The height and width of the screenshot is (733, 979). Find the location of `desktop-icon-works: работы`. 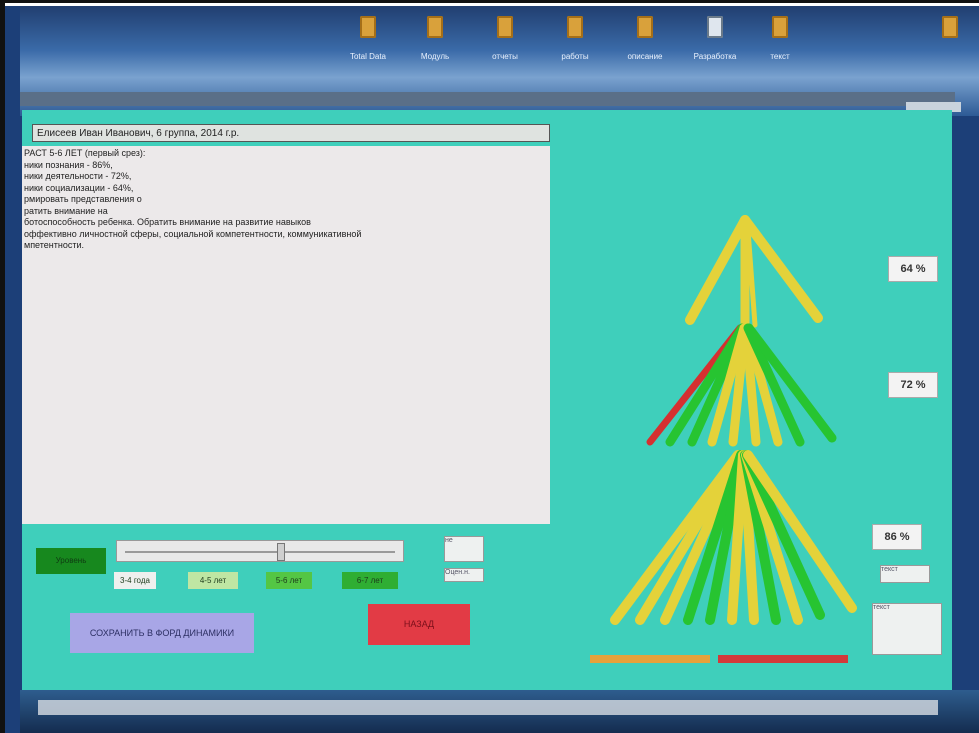

desktop-icon-works: работы is located at coordinates (575, 38).